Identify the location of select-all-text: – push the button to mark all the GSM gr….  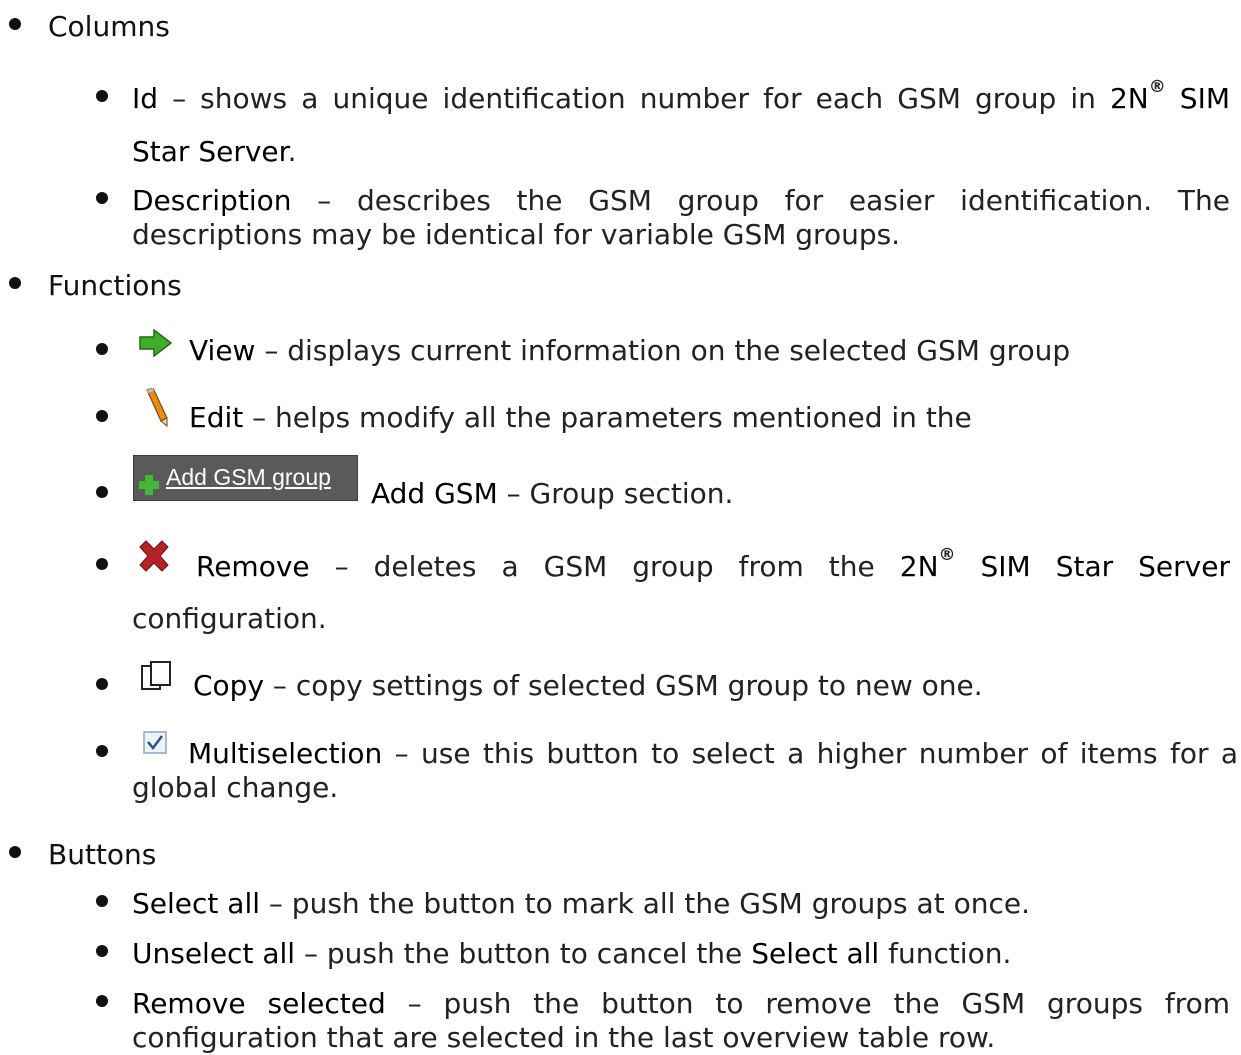
(645, 903).